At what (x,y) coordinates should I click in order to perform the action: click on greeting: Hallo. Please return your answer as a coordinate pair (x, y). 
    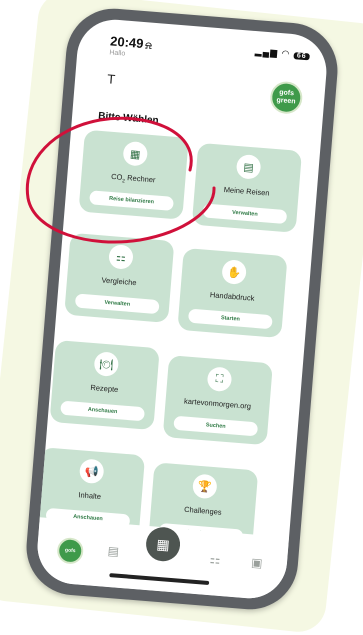
    Looking at the image, I should click on (117, 53).